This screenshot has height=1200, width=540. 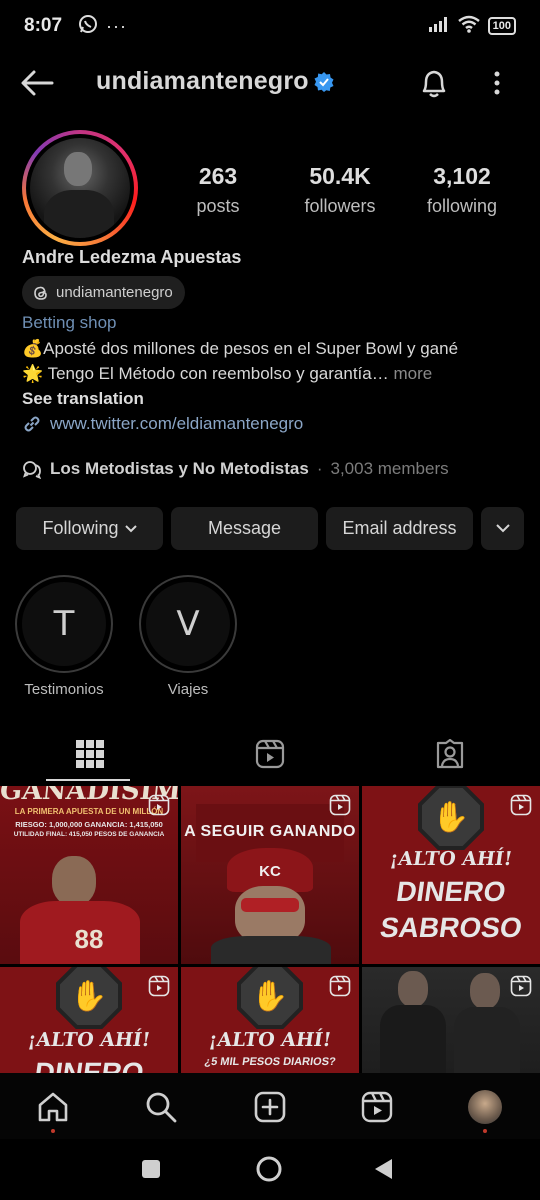 I want to click on more-notifications-icon: ···, so click(x=117, y=25).